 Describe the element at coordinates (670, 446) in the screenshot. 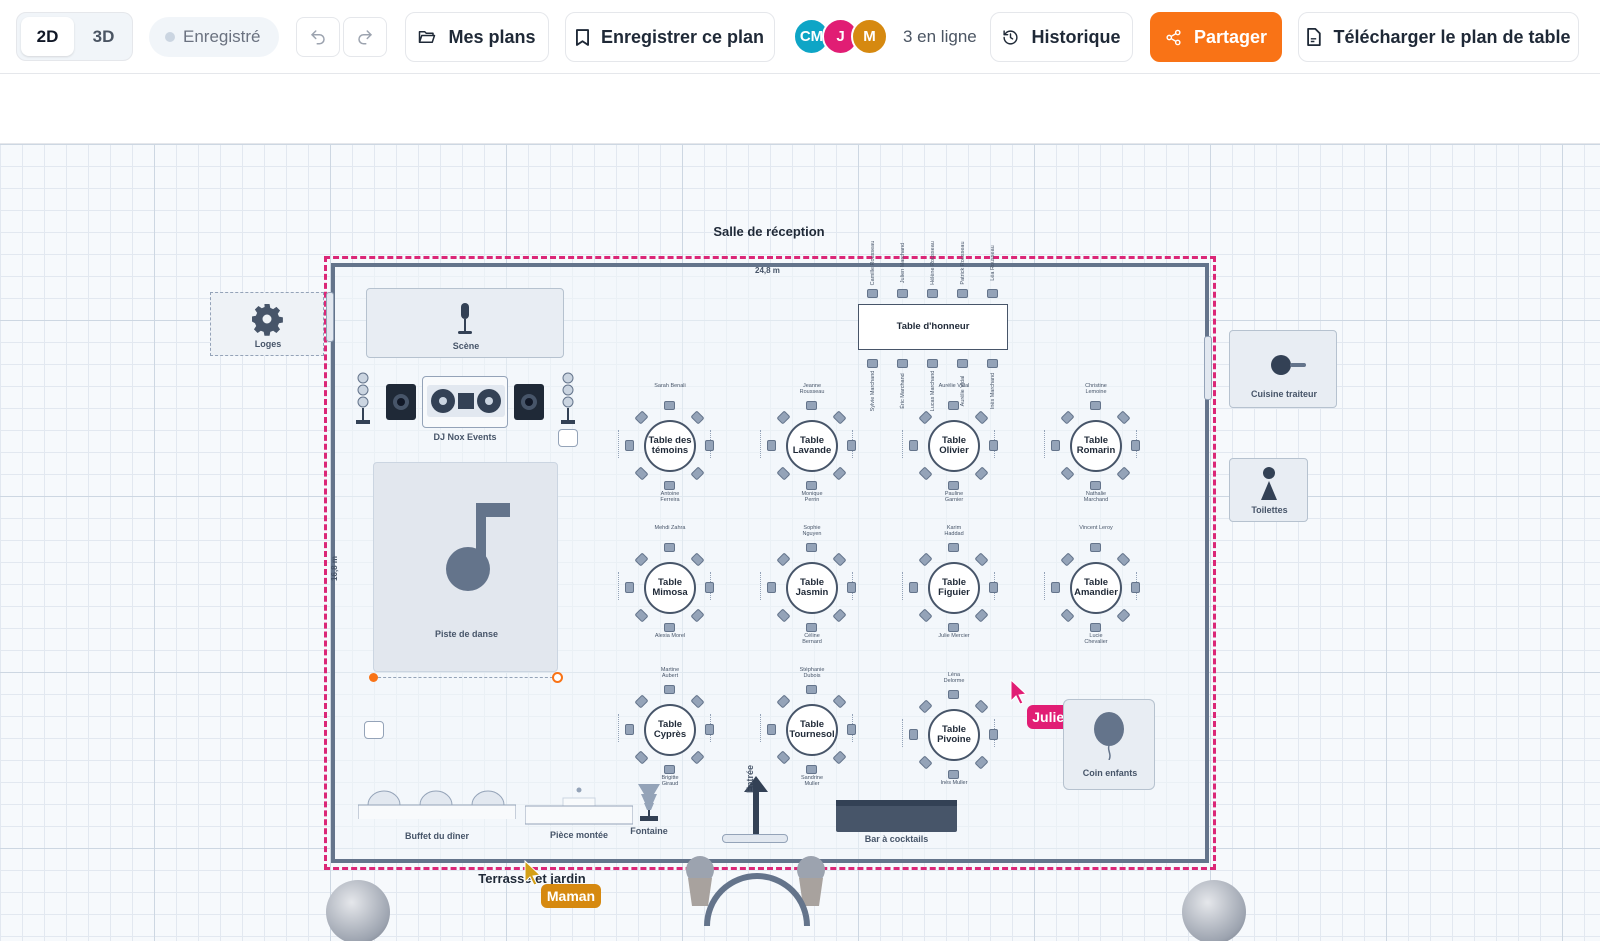

I see `table-top: Table des témoins` at that location.